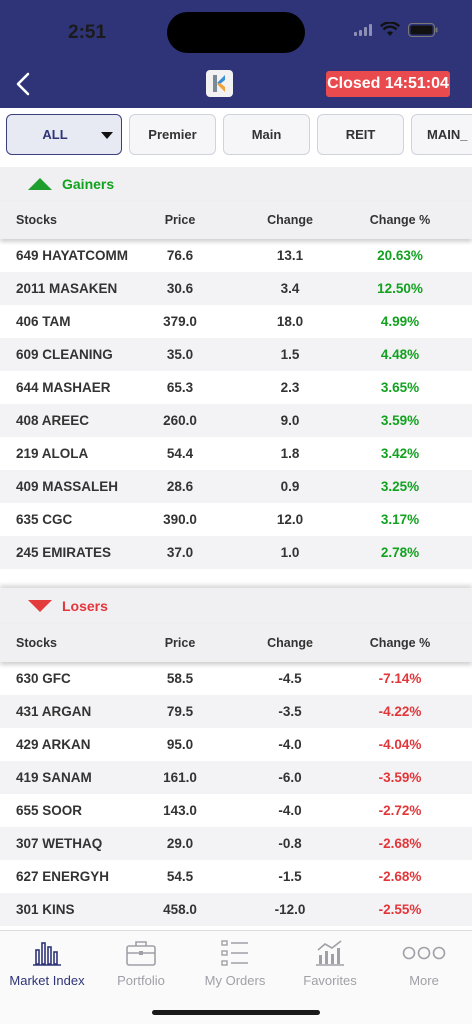  I want to click on table-row: 307 WETHAQ 29.0 -0.8 -2.68%, so click(236, 843).